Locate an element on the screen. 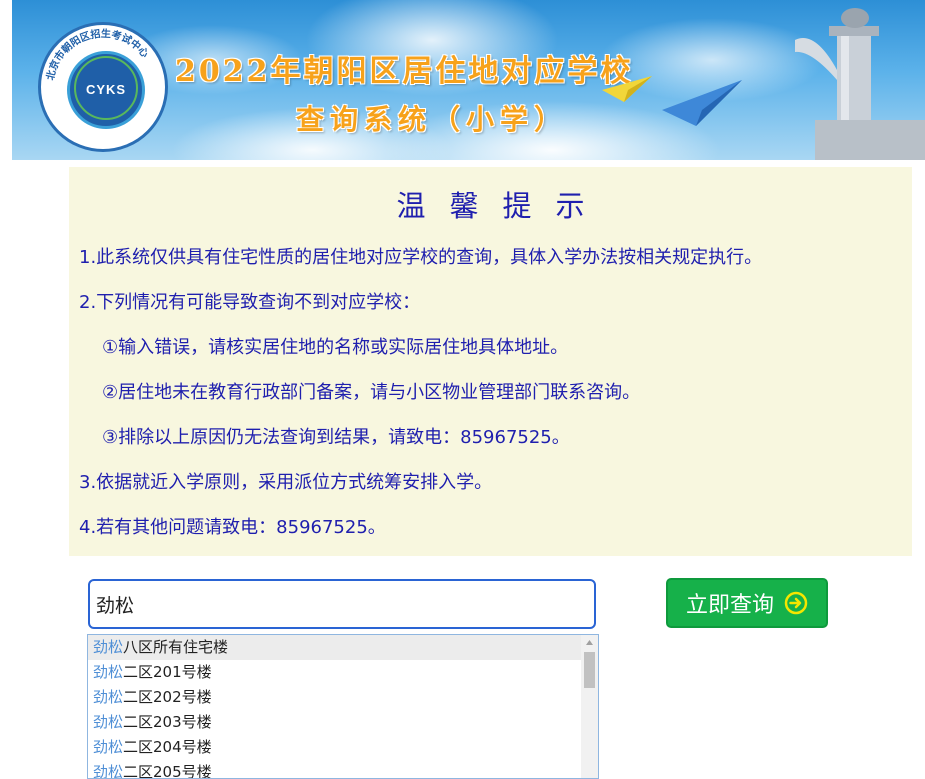 This screenshot has width=925, height=779. cyks-logo: 北京市朝阳区招生考试中心 CYKS is located at coordinates (103, 87).